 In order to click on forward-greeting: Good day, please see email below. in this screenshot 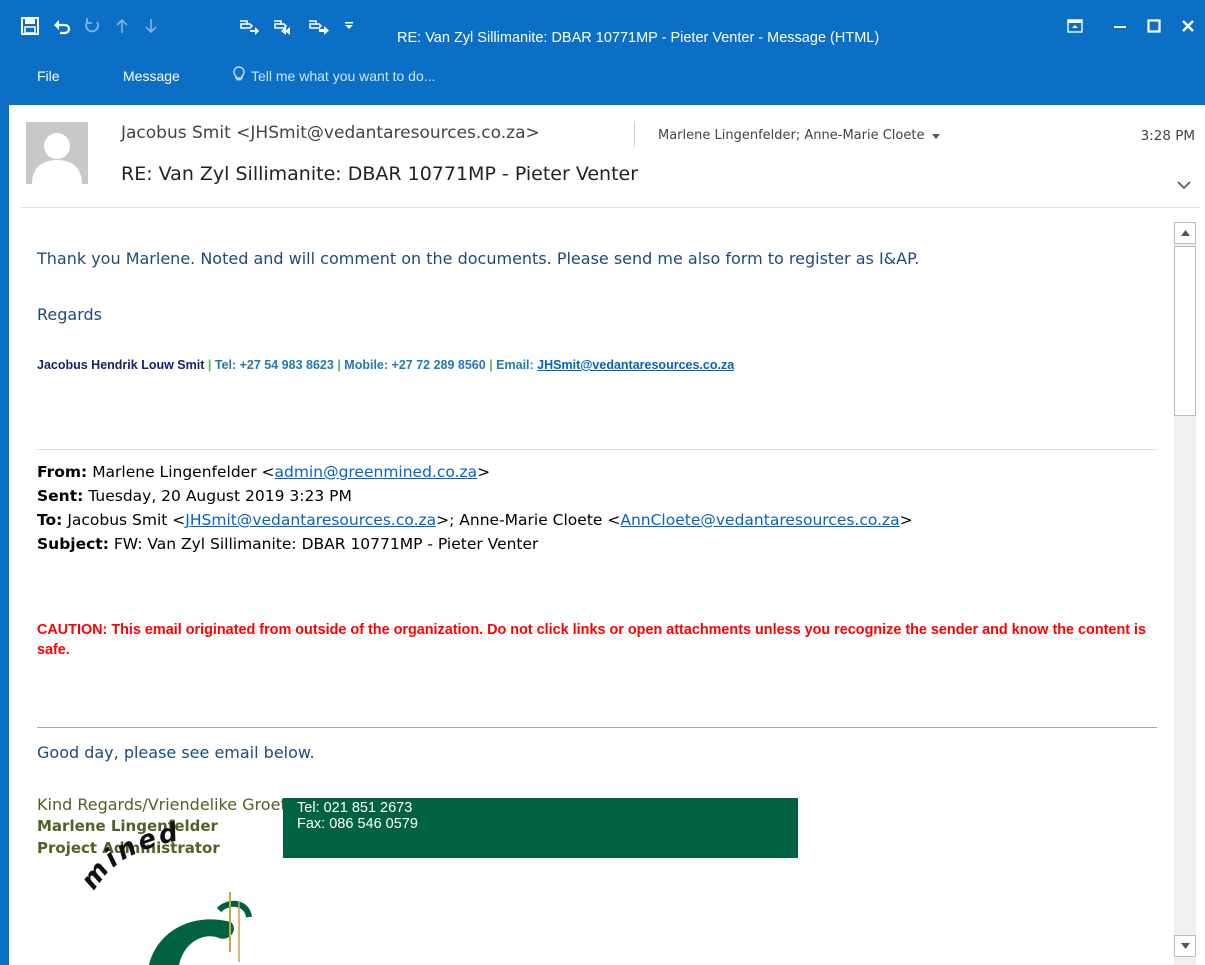, I will do `click(176, 752)`.